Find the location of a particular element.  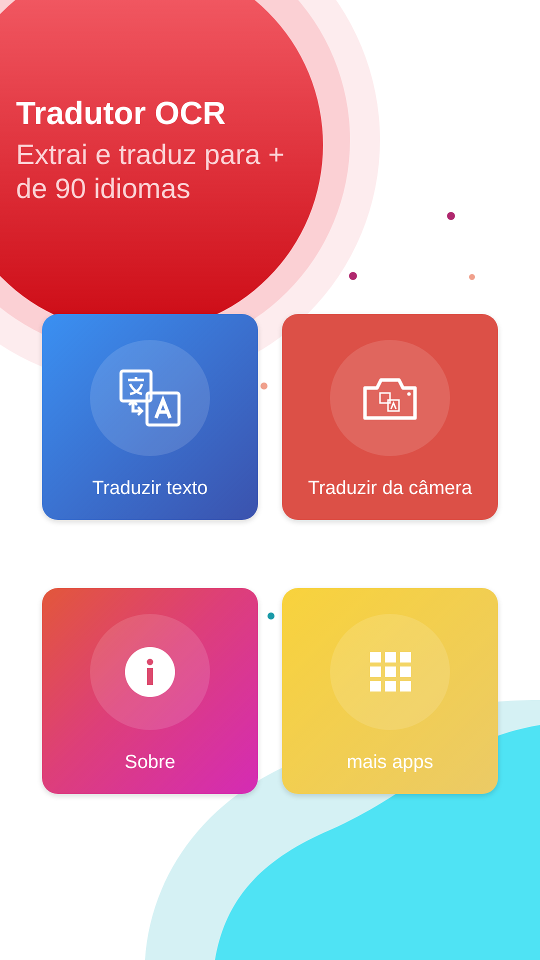

translate-icon is located at coordinates (150, 398).